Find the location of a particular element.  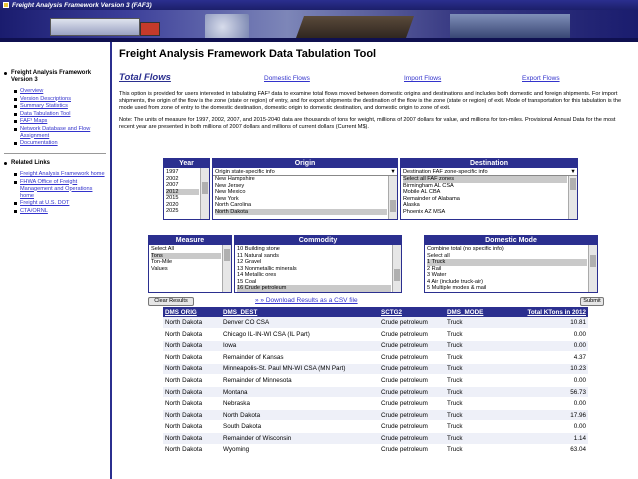

domestic-mode-header: Domestic Mode is located at coordinates (511, 240).